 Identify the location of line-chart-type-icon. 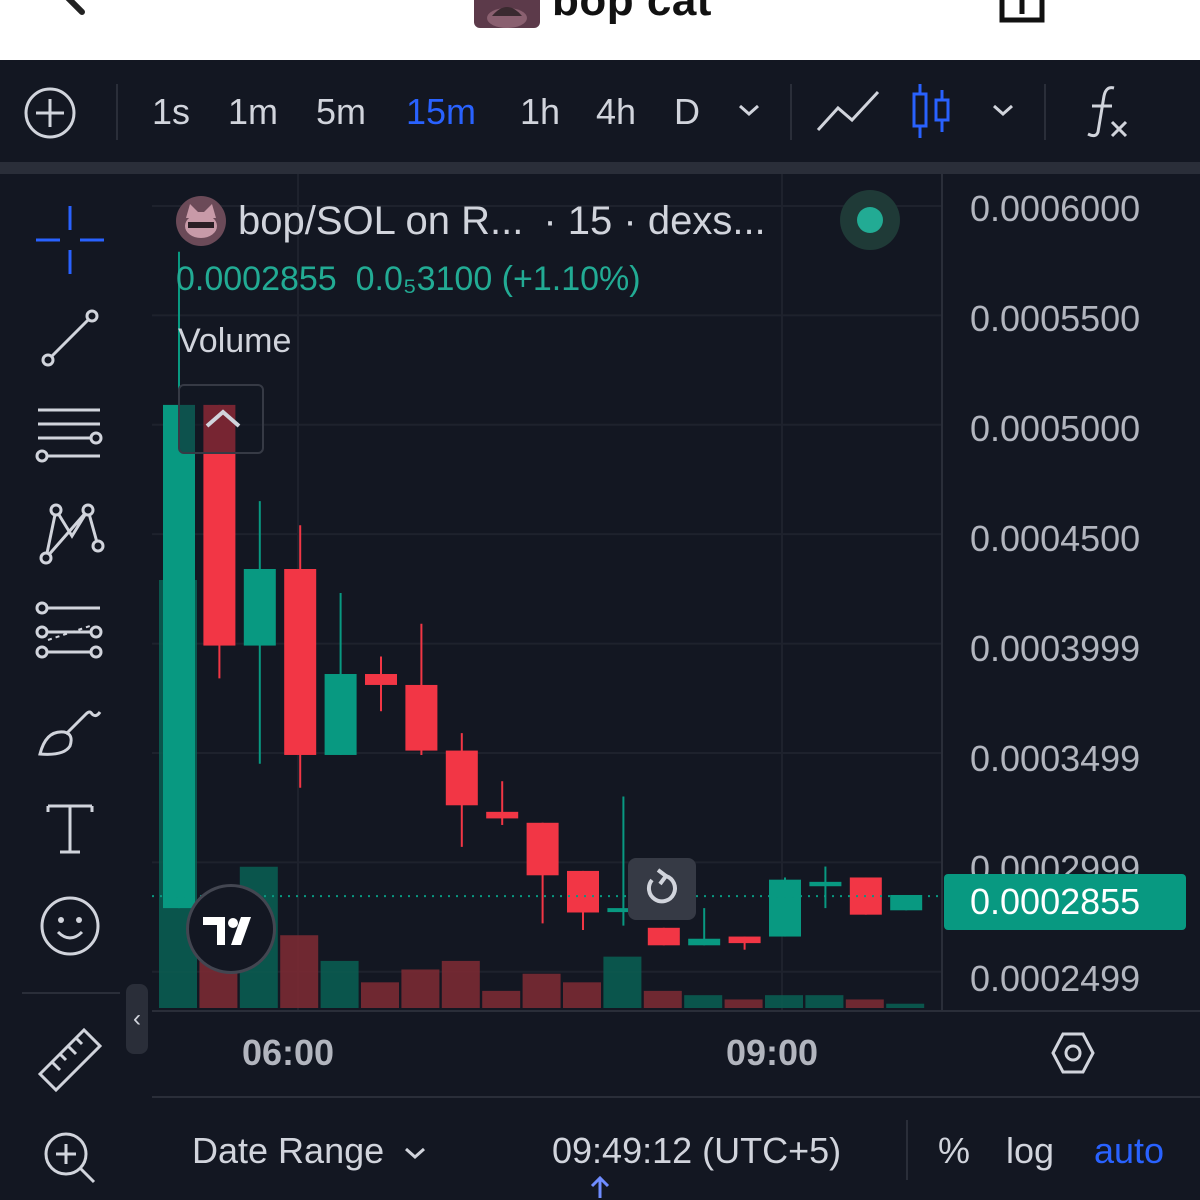
(848, 111).